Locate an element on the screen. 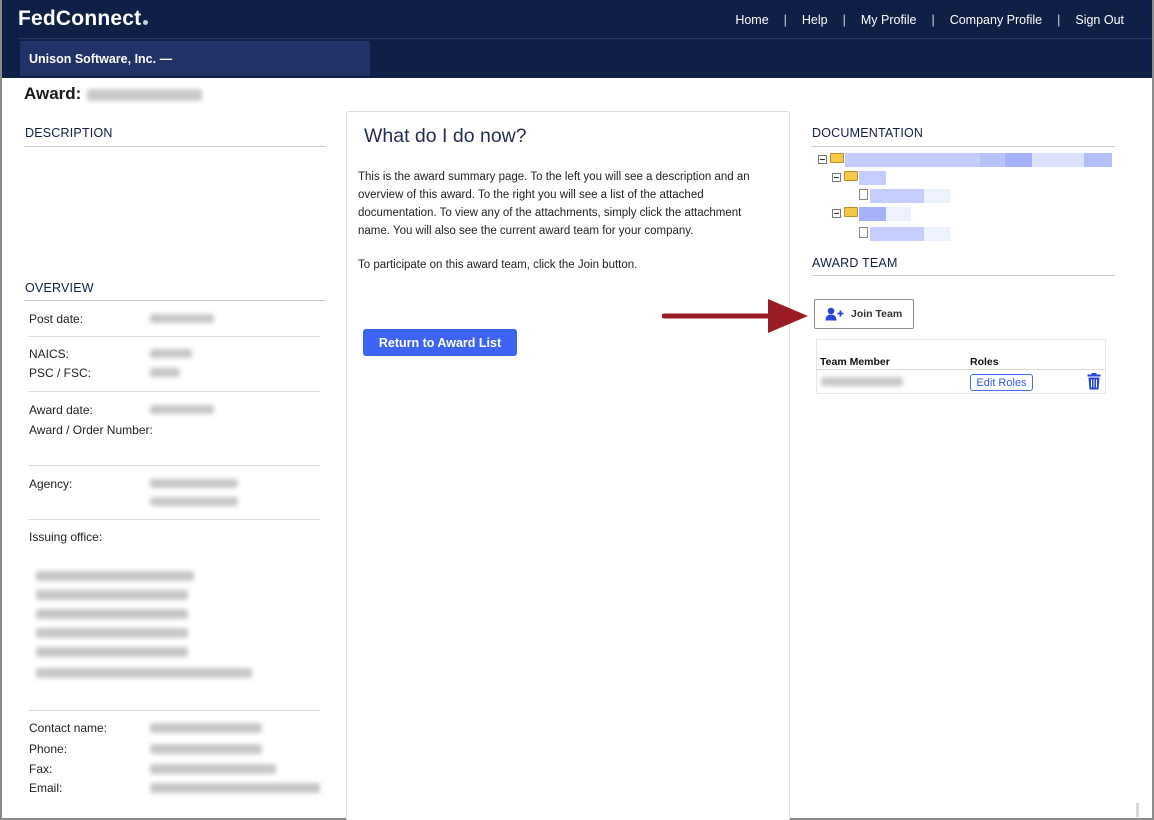  help-title: What do I do now? is located at coordinates (445, 136).